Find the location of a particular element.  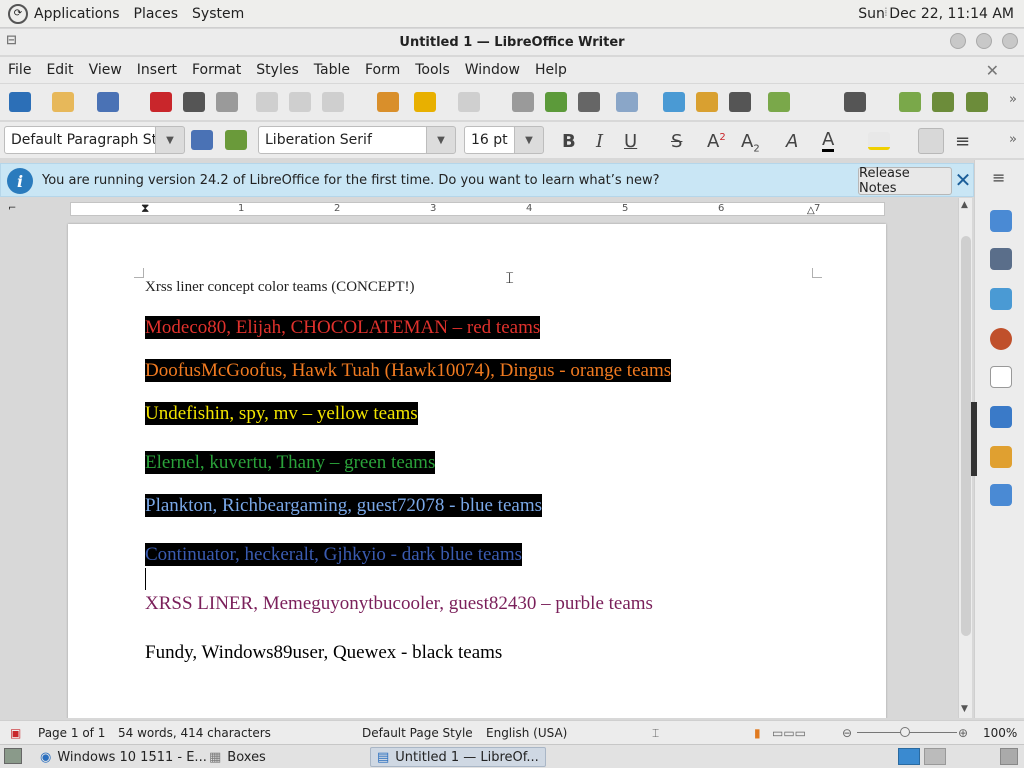

show-desktop-icon is located at coordinates (13, 756).